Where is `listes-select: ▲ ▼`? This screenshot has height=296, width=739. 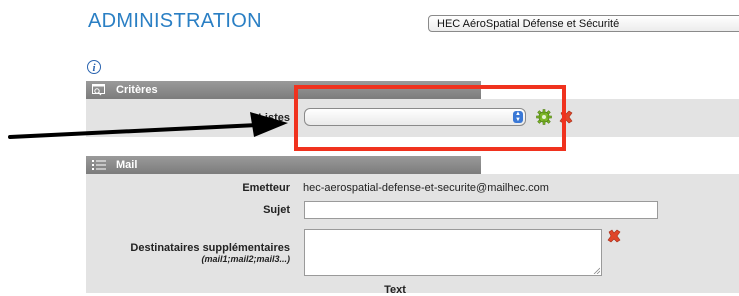 listes-select: ▲ ▼ is located at coordinates (415, 117).